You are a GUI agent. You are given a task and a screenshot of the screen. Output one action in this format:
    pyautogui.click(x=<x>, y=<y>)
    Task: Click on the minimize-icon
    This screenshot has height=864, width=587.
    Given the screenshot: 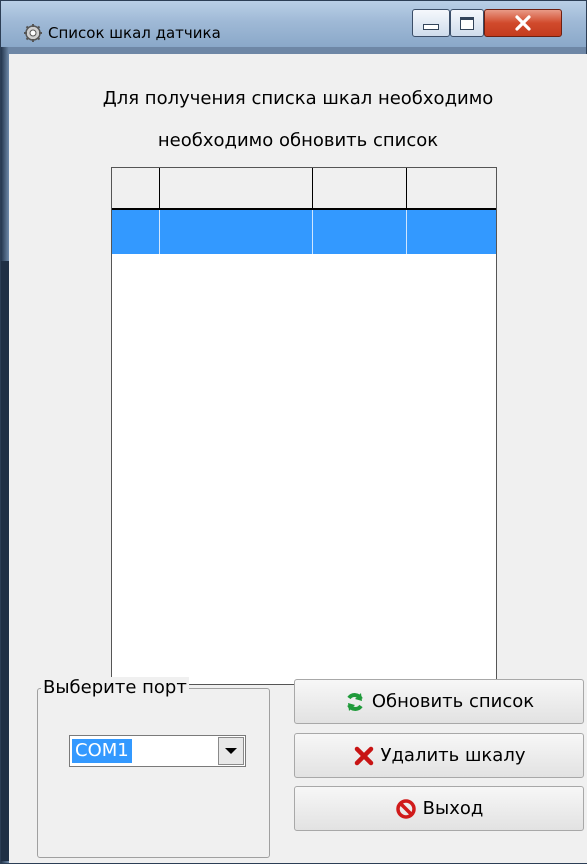 What is the action you would take?
    pyautogui.click(x=431, y=27)
    